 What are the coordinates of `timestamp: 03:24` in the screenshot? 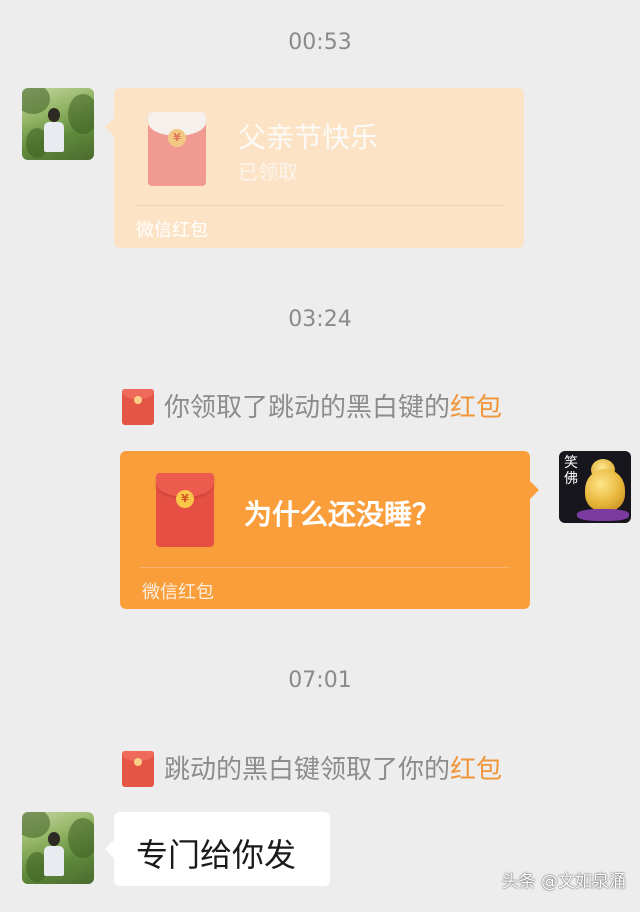 It's located at (320, 319).